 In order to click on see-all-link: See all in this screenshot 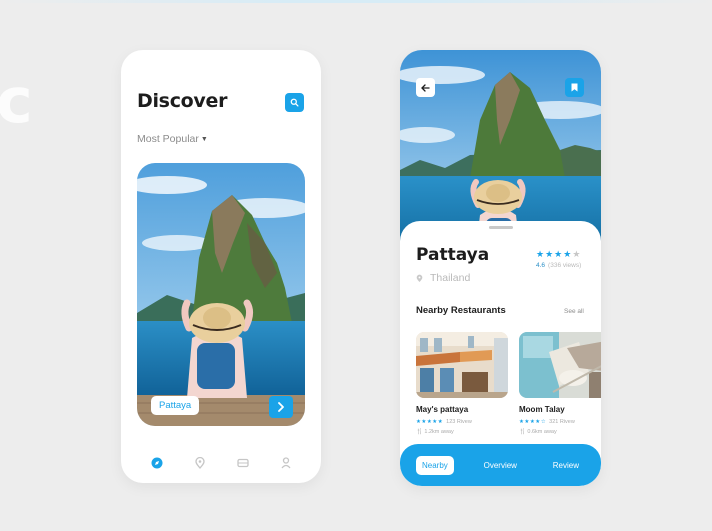, I will do `click(574, 311)`.